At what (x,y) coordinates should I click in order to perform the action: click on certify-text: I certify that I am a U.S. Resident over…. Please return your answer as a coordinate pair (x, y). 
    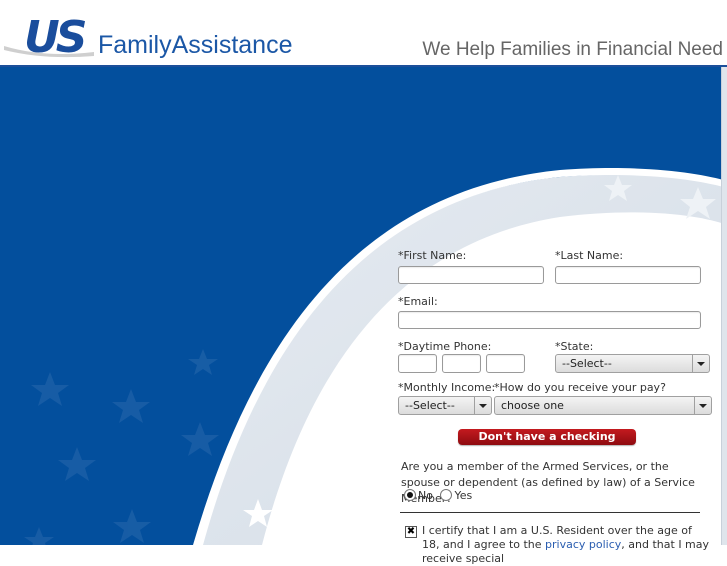
    Looking at the image, I should click on (567, 545).